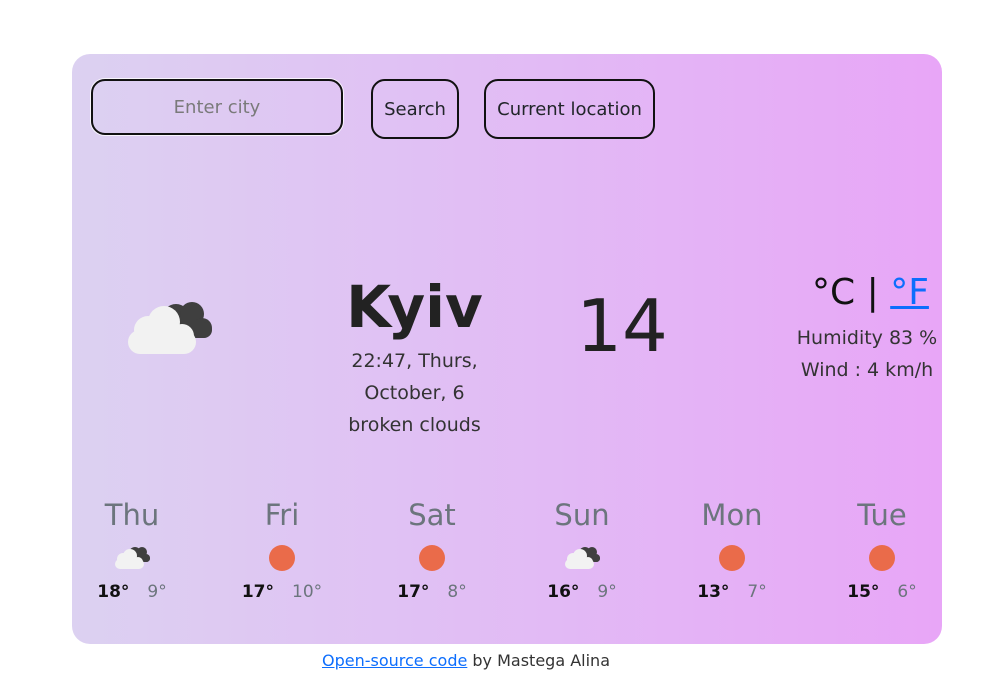 This screenshot has width=1005, height=698. I want to click on forecast-day-name: Fri, so click(282, 515).